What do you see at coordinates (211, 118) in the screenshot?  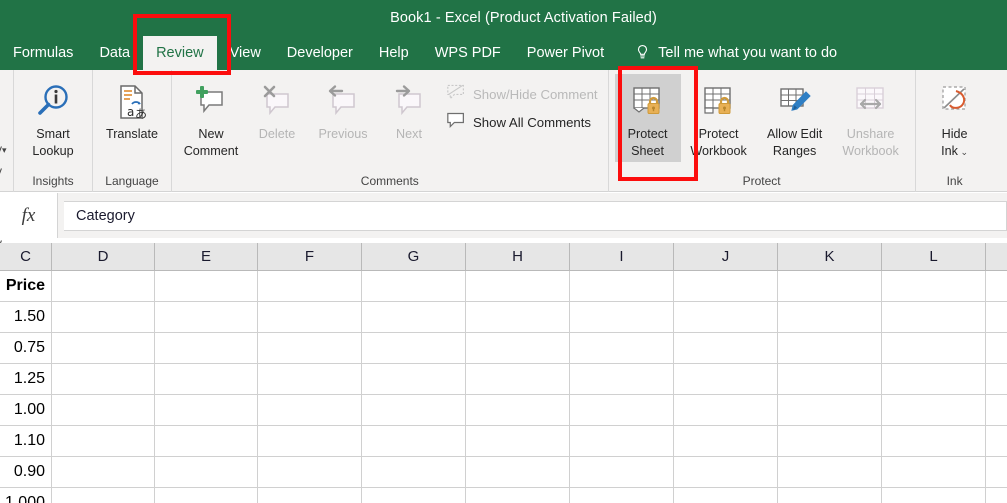 I see `new-comment-button: New Comment` at bounding box center [211, 118].